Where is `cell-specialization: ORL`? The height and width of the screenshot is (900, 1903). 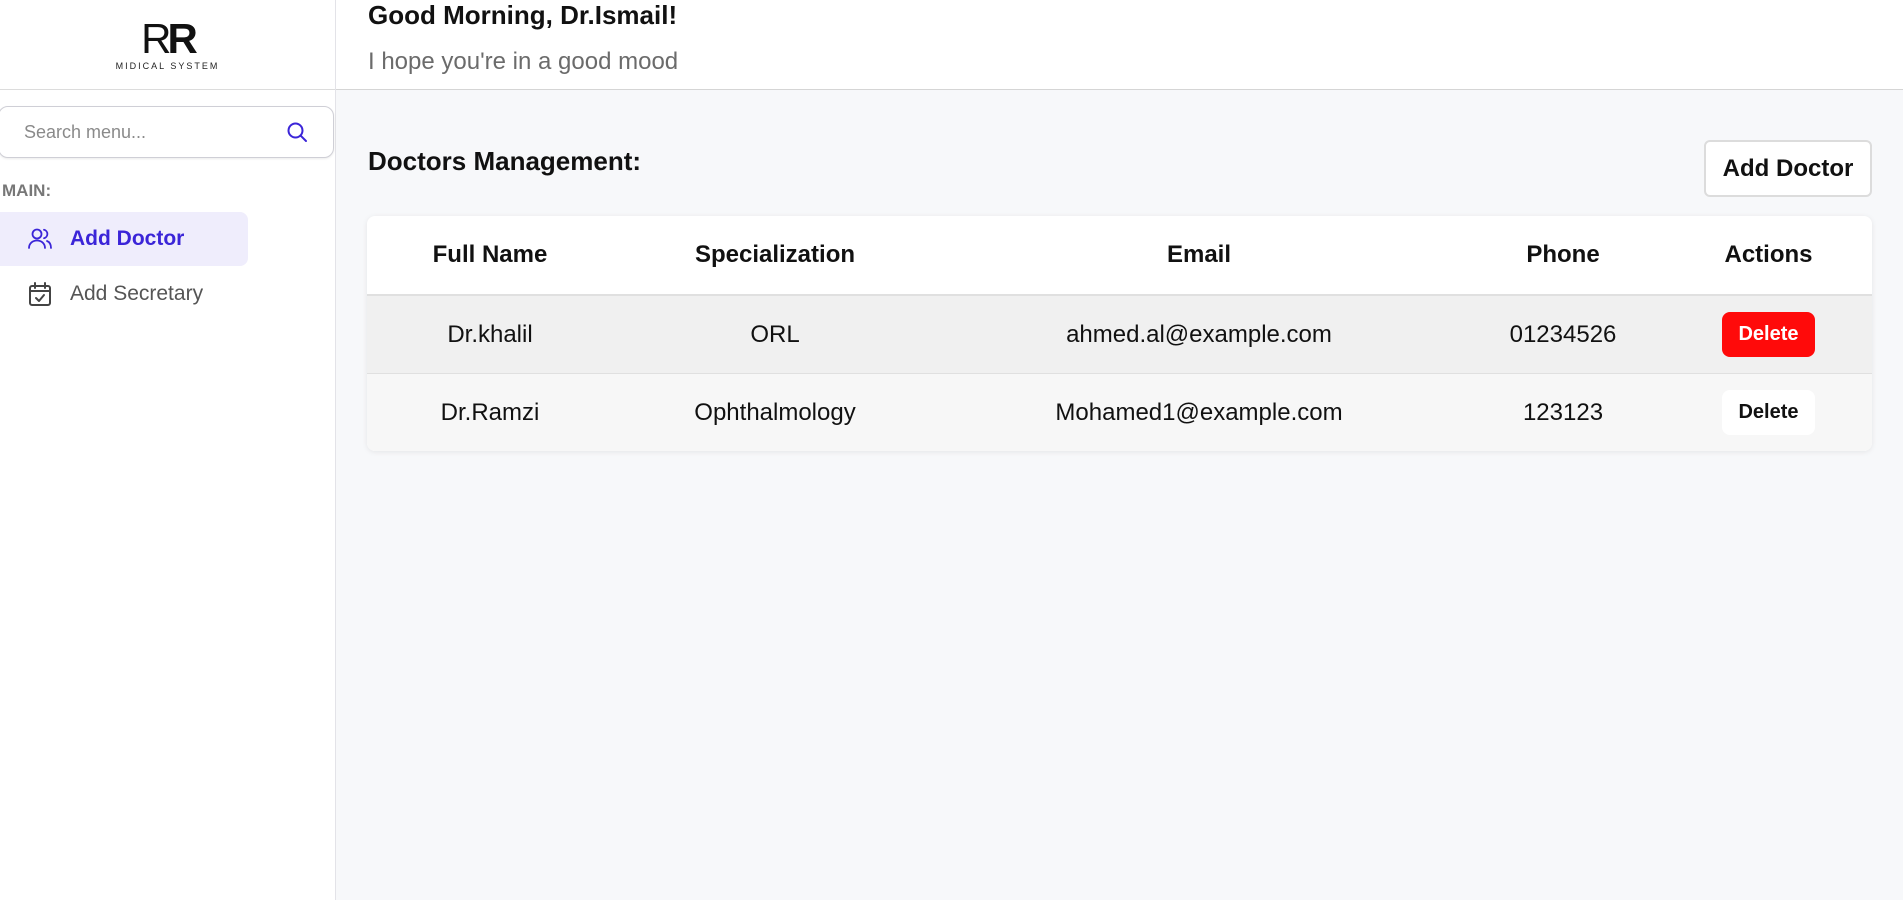 cell-specialization: ORL is located at coordinates (775, 334).